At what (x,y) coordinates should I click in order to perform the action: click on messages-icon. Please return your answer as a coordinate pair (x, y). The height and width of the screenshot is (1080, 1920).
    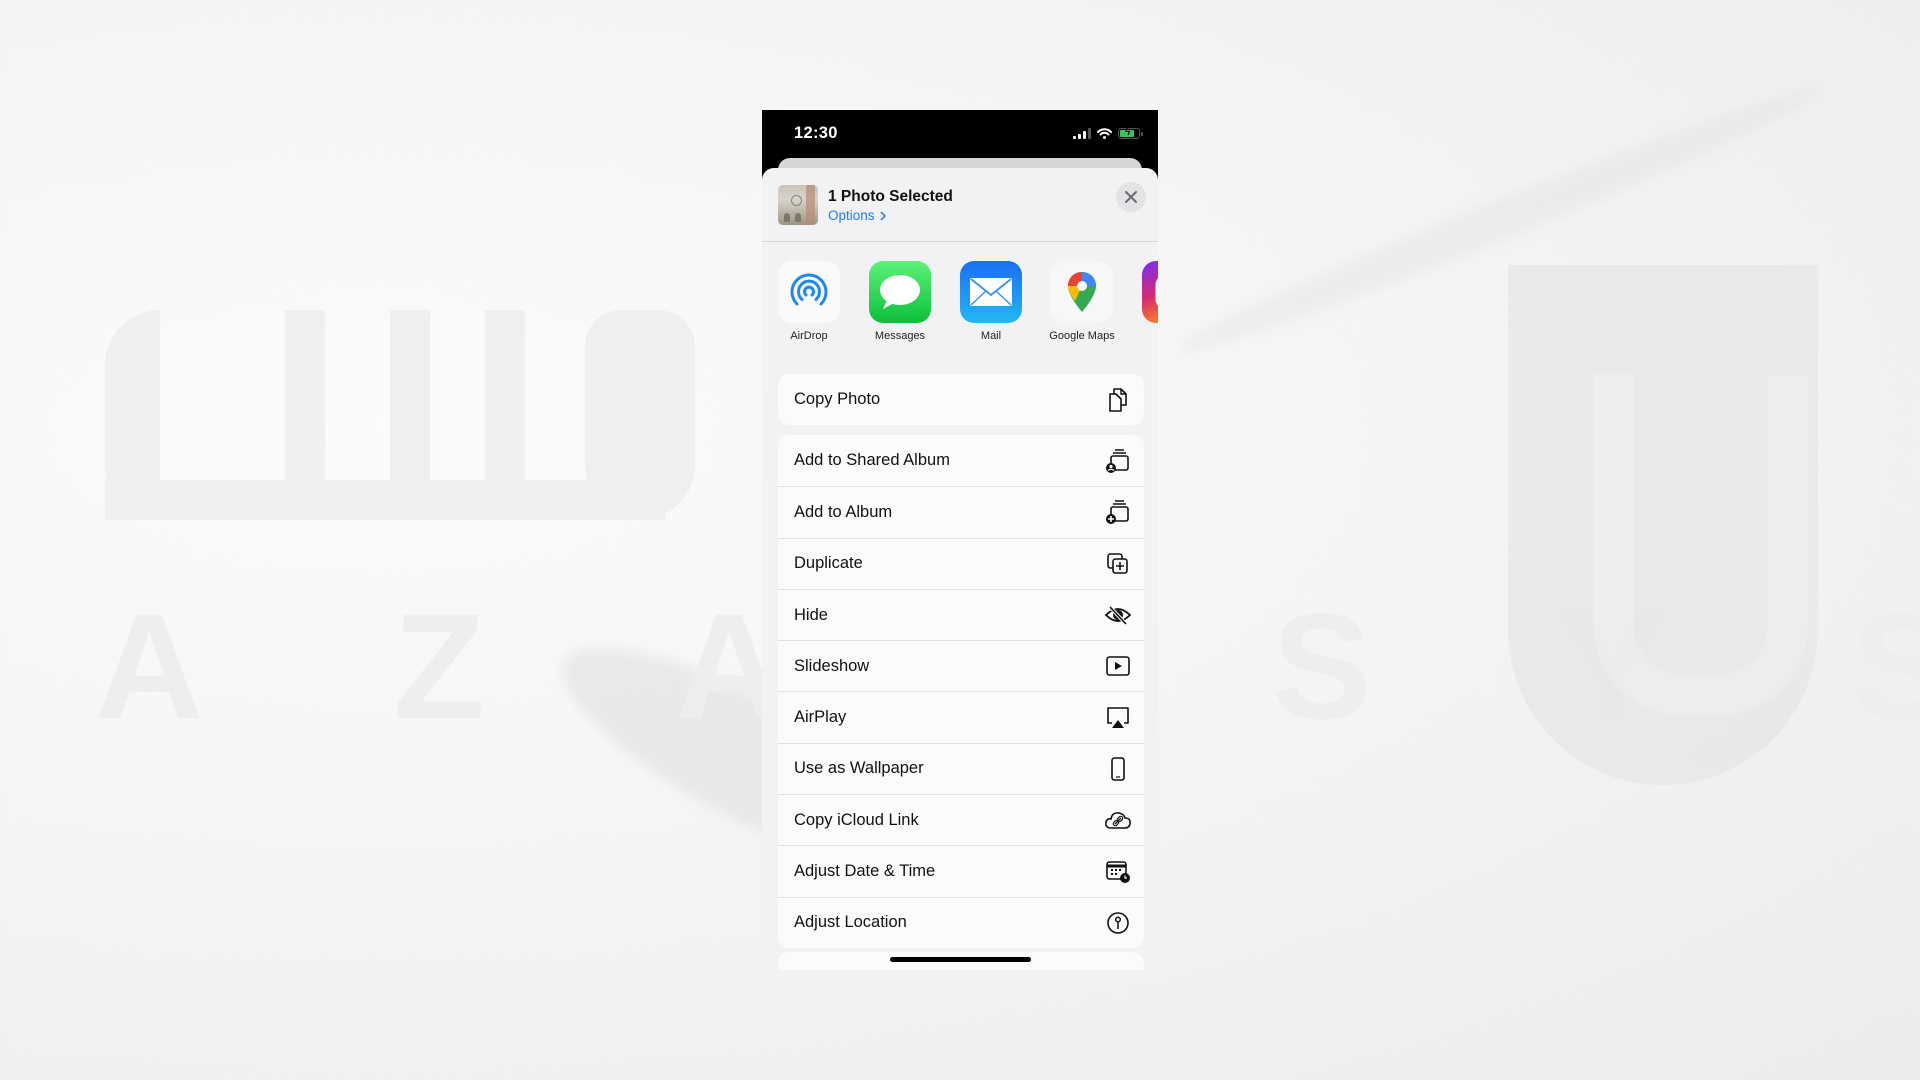
    Looking at the image, I should click on (900, 292).